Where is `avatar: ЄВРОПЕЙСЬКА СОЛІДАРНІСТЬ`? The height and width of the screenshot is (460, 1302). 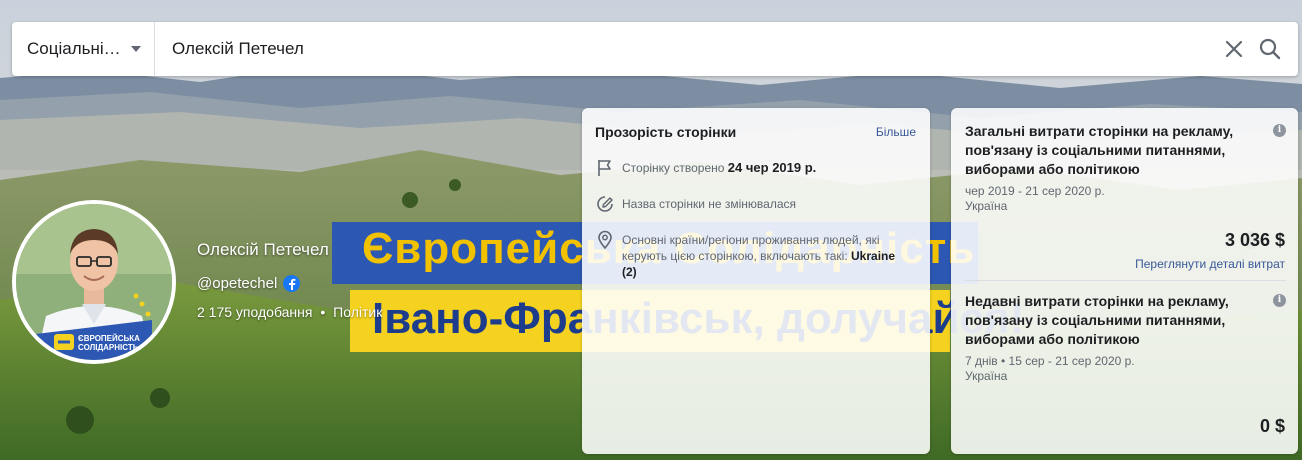
avatar: ЄВРОПЕЙСЬКА СОЛІДАРНІСТЬ is located at coordinates (94, 282).